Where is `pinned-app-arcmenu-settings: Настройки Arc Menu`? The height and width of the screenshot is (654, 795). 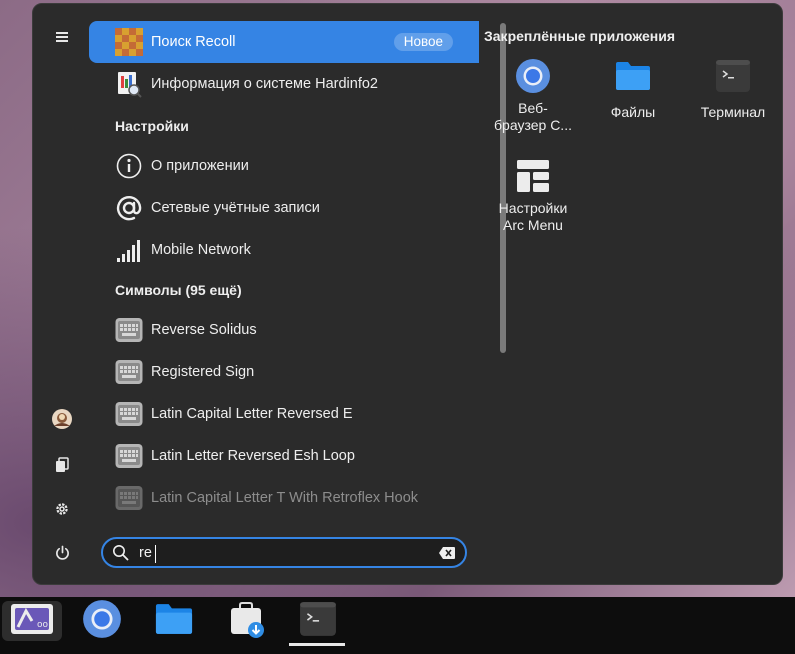
pinned-app-arcmenu-settings: Настройки Arc Menu is located at coordinates (533, 195).